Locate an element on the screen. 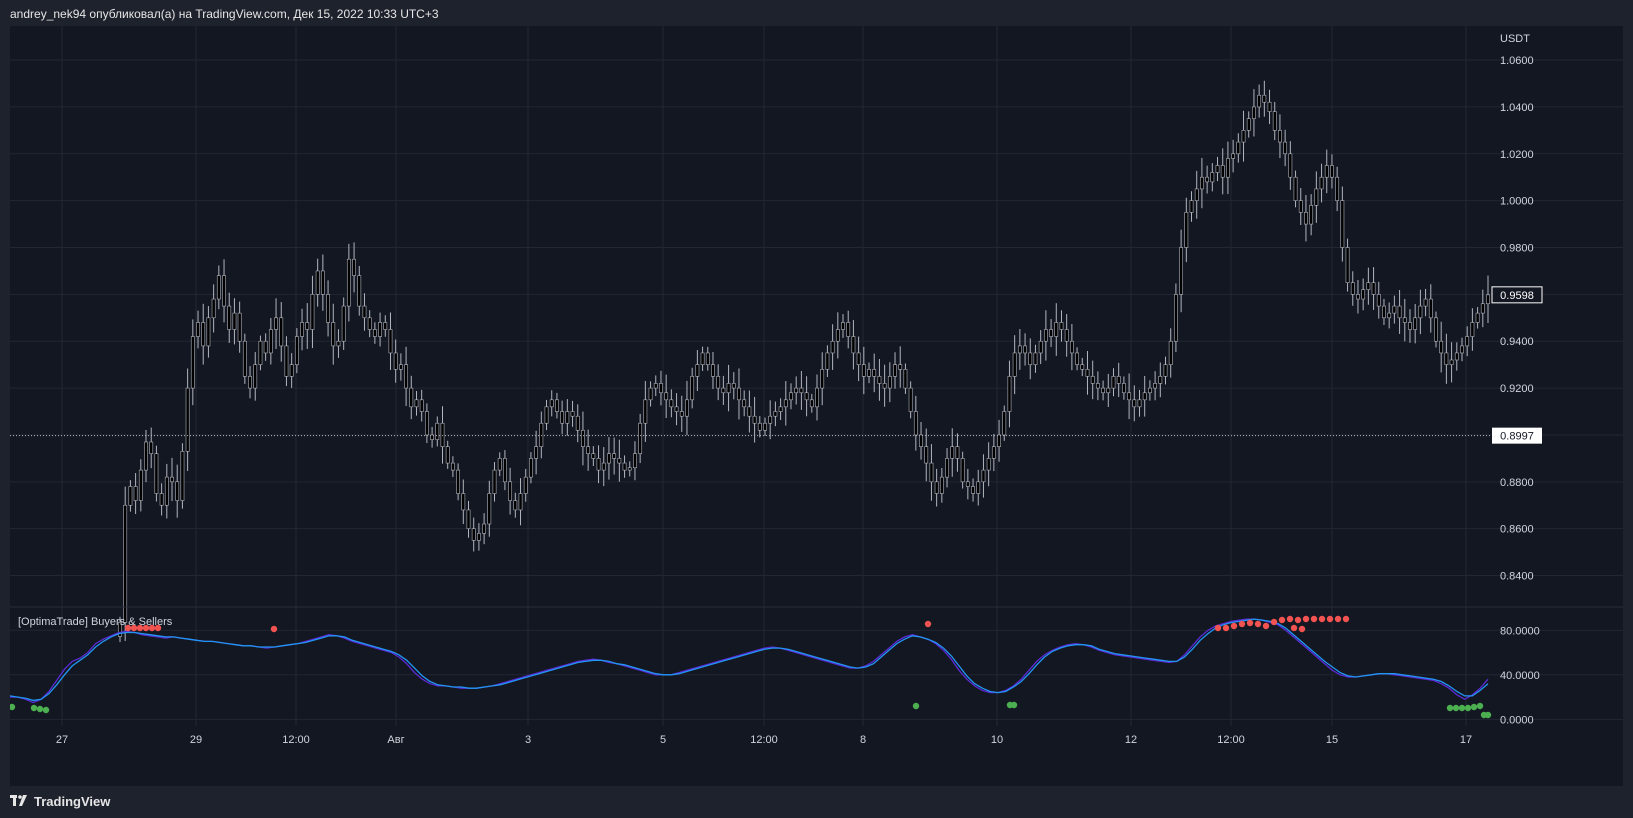 This screenshot has width=1633, height=818. currency-label: USDT is located at coordinates (1515, 39).